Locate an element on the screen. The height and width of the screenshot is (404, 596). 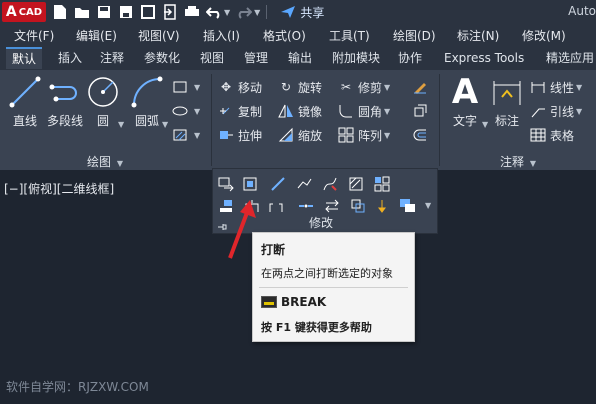
polyline-icon is located at coordinates (65, 92).